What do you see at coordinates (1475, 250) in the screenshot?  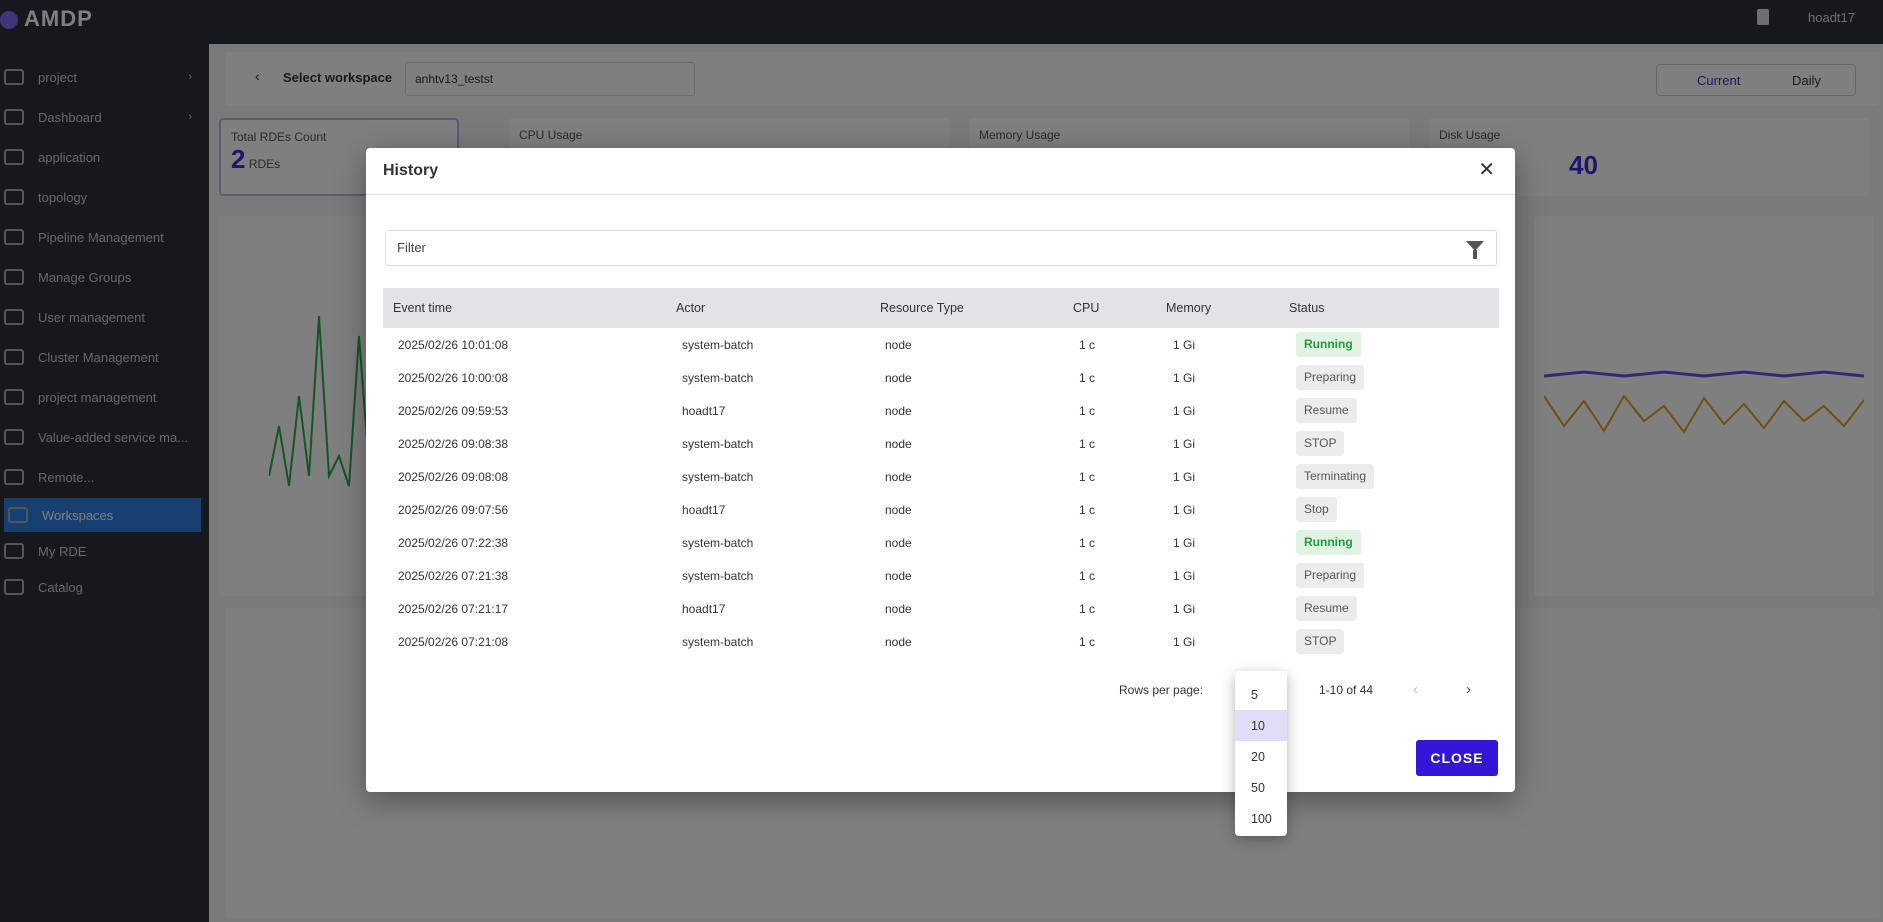 I see `filter-icon` at bounding box center [1475, 250].